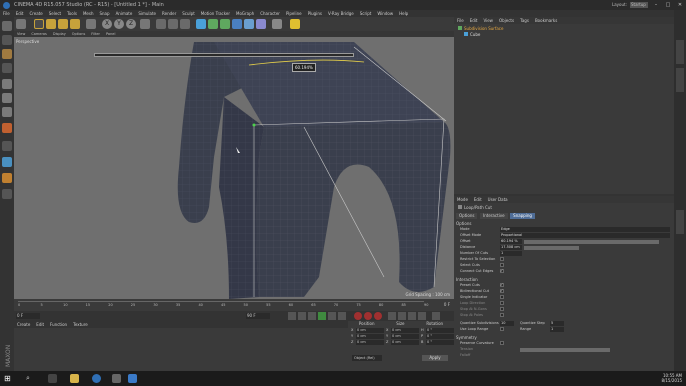  Describe the element at coordinates (7, 68) in the screenshot. I see `workplane-icon` at that location.